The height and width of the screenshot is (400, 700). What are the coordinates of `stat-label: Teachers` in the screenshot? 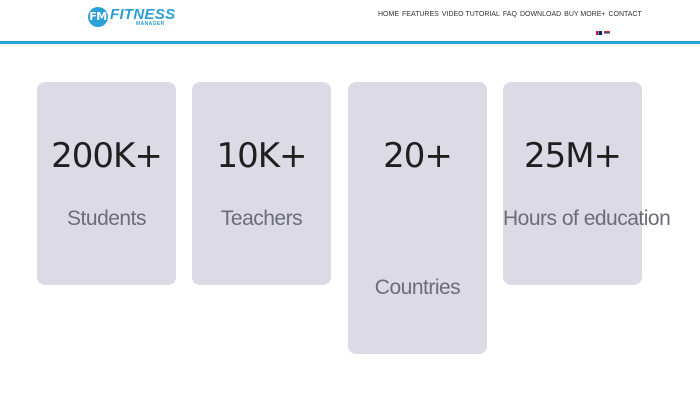 It's located at (261, 218).